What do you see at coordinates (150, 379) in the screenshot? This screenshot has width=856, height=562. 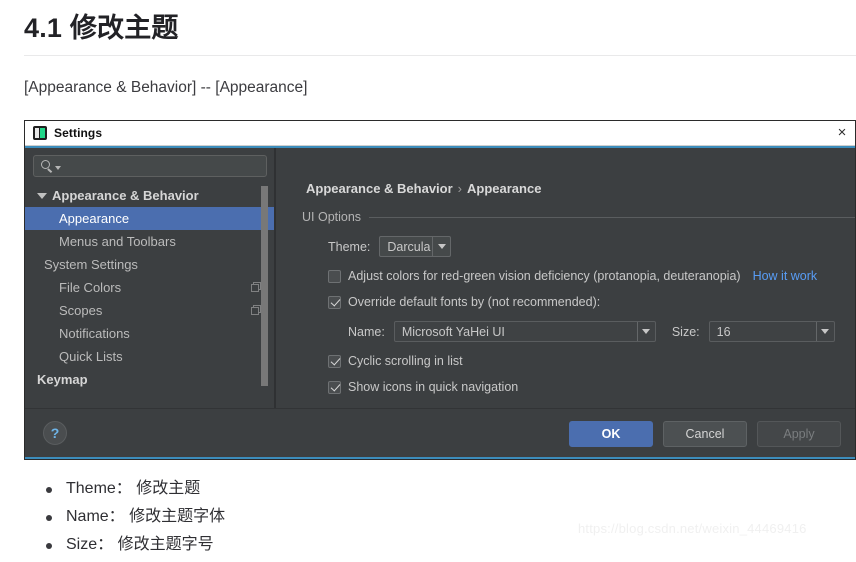 I see `sidebar-item-keymap: Keymap` at bounding box center [150, 379].